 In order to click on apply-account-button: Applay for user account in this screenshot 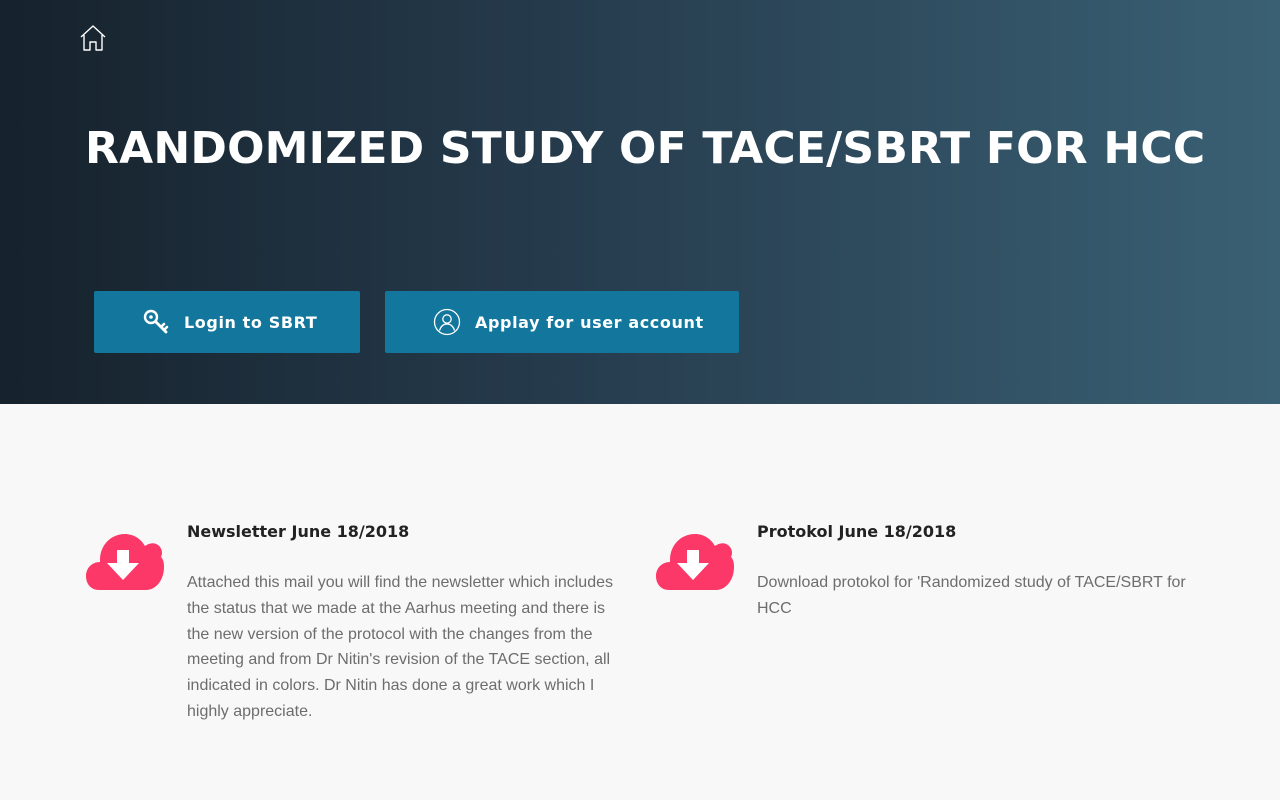, I will do `click(562, 322)`.